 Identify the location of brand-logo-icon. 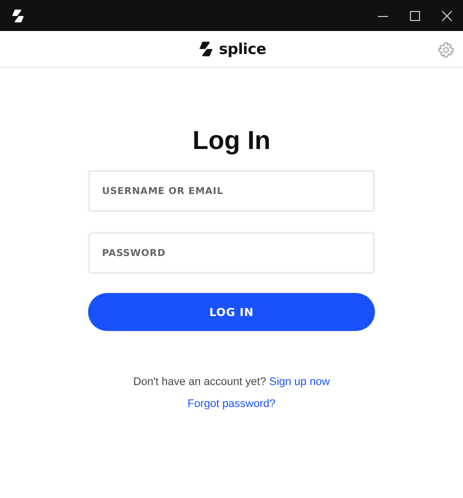
(205, 49).